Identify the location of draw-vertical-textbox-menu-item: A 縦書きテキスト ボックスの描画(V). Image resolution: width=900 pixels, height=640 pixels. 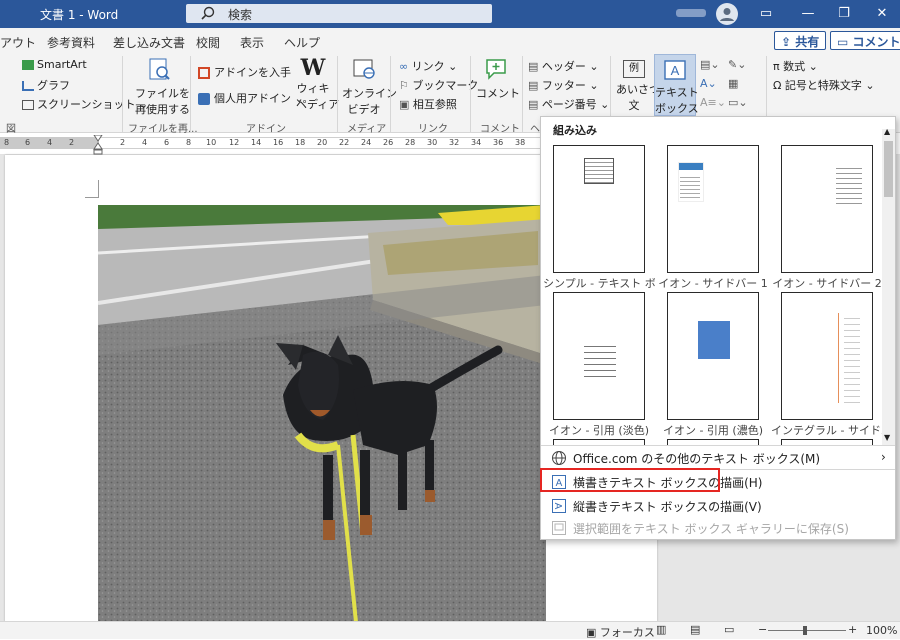
(718, 506).